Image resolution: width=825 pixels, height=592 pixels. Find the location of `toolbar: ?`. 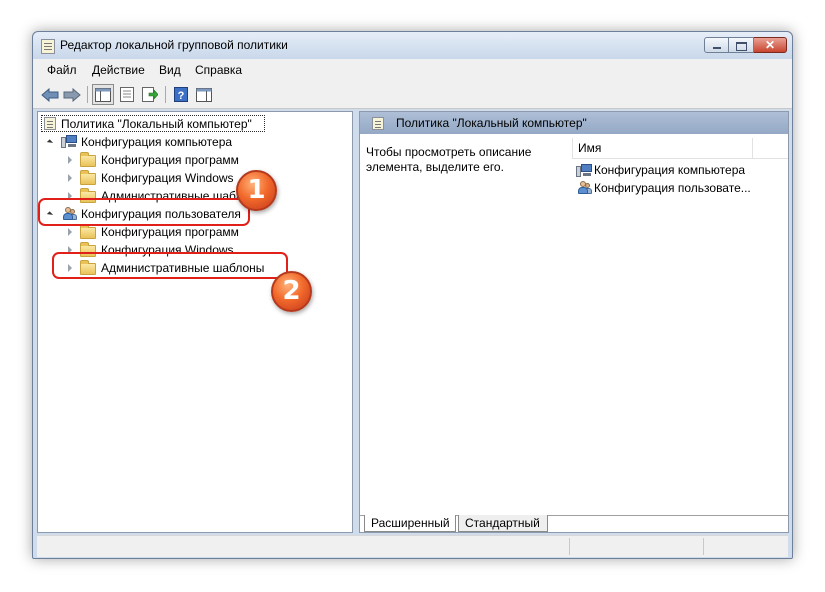

toolbar: ? is located at coordinates (412, 95).